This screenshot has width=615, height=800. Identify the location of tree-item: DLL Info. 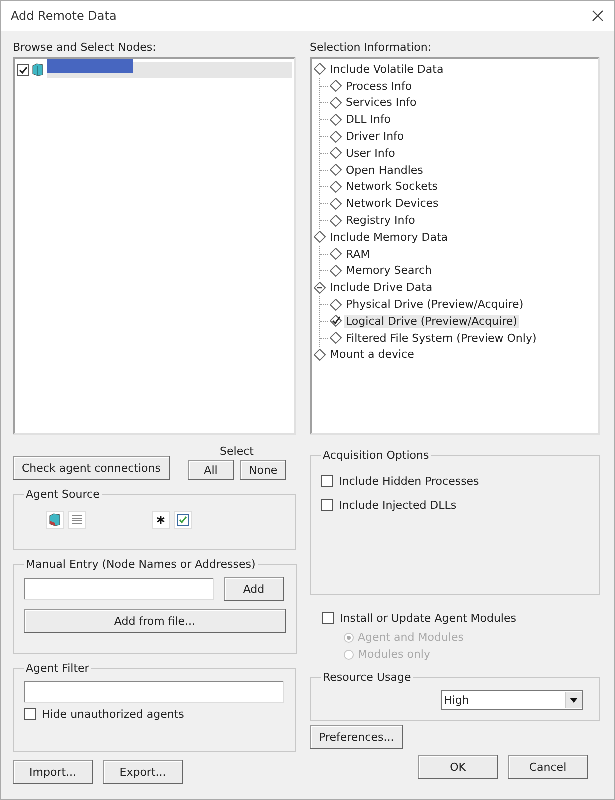
(369, 119).